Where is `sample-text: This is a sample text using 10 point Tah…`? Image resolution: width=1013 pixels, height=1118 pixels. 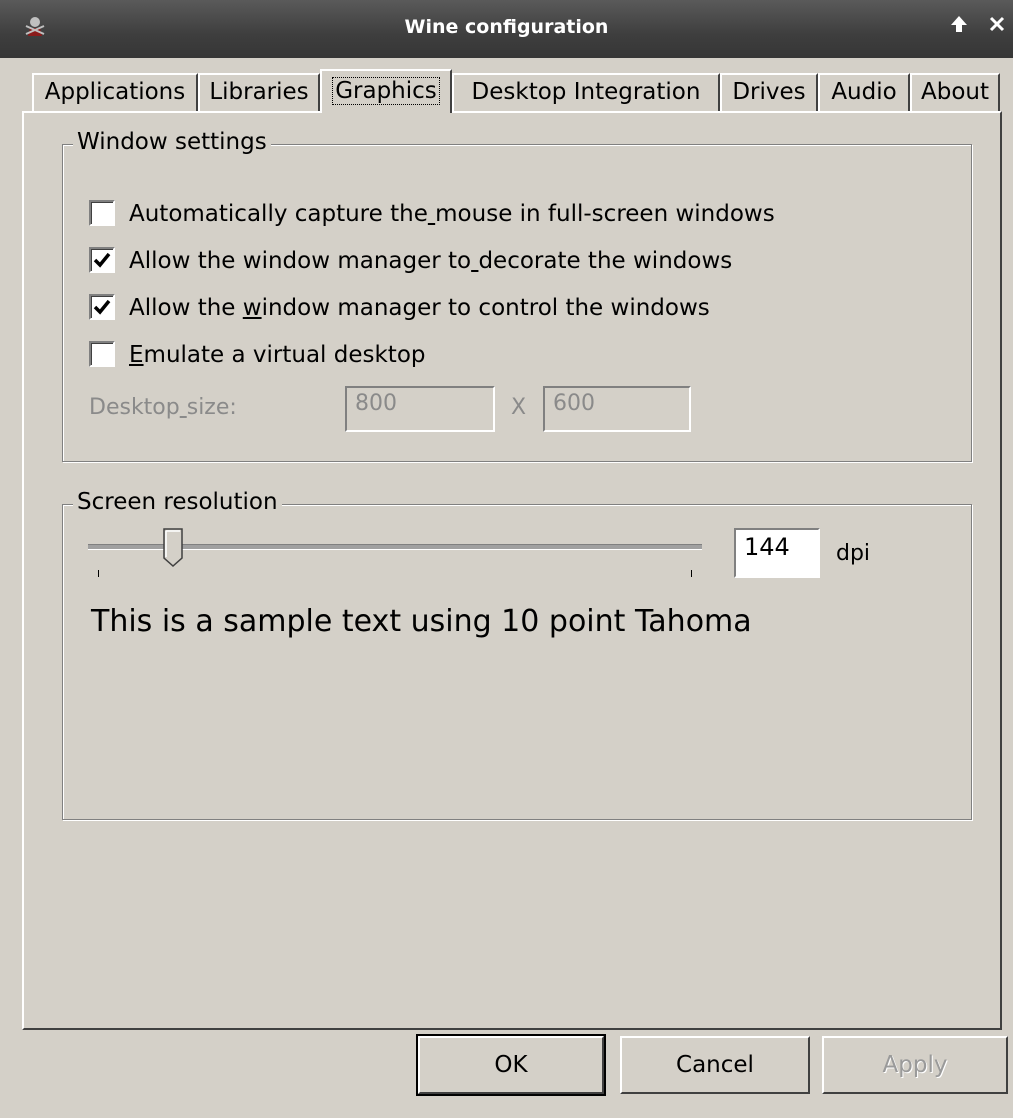
sample-text: This is a sample text using 10 point Tah… is located at coordinates (421, 621).